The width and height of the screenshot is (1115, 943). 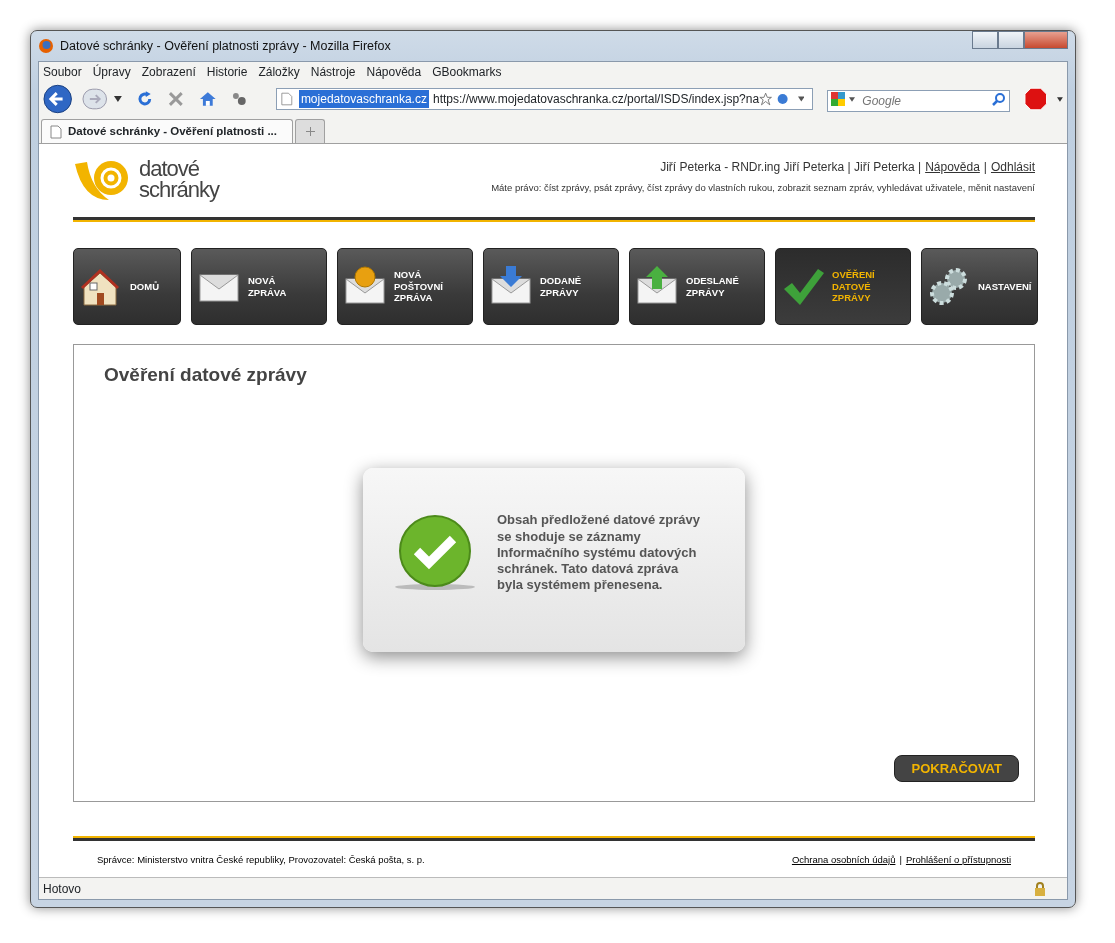 What do you see at coordinates (168, 72) in the screenshot?
I see `menu-item: Zobrazení` at bounding box center [168, 72].